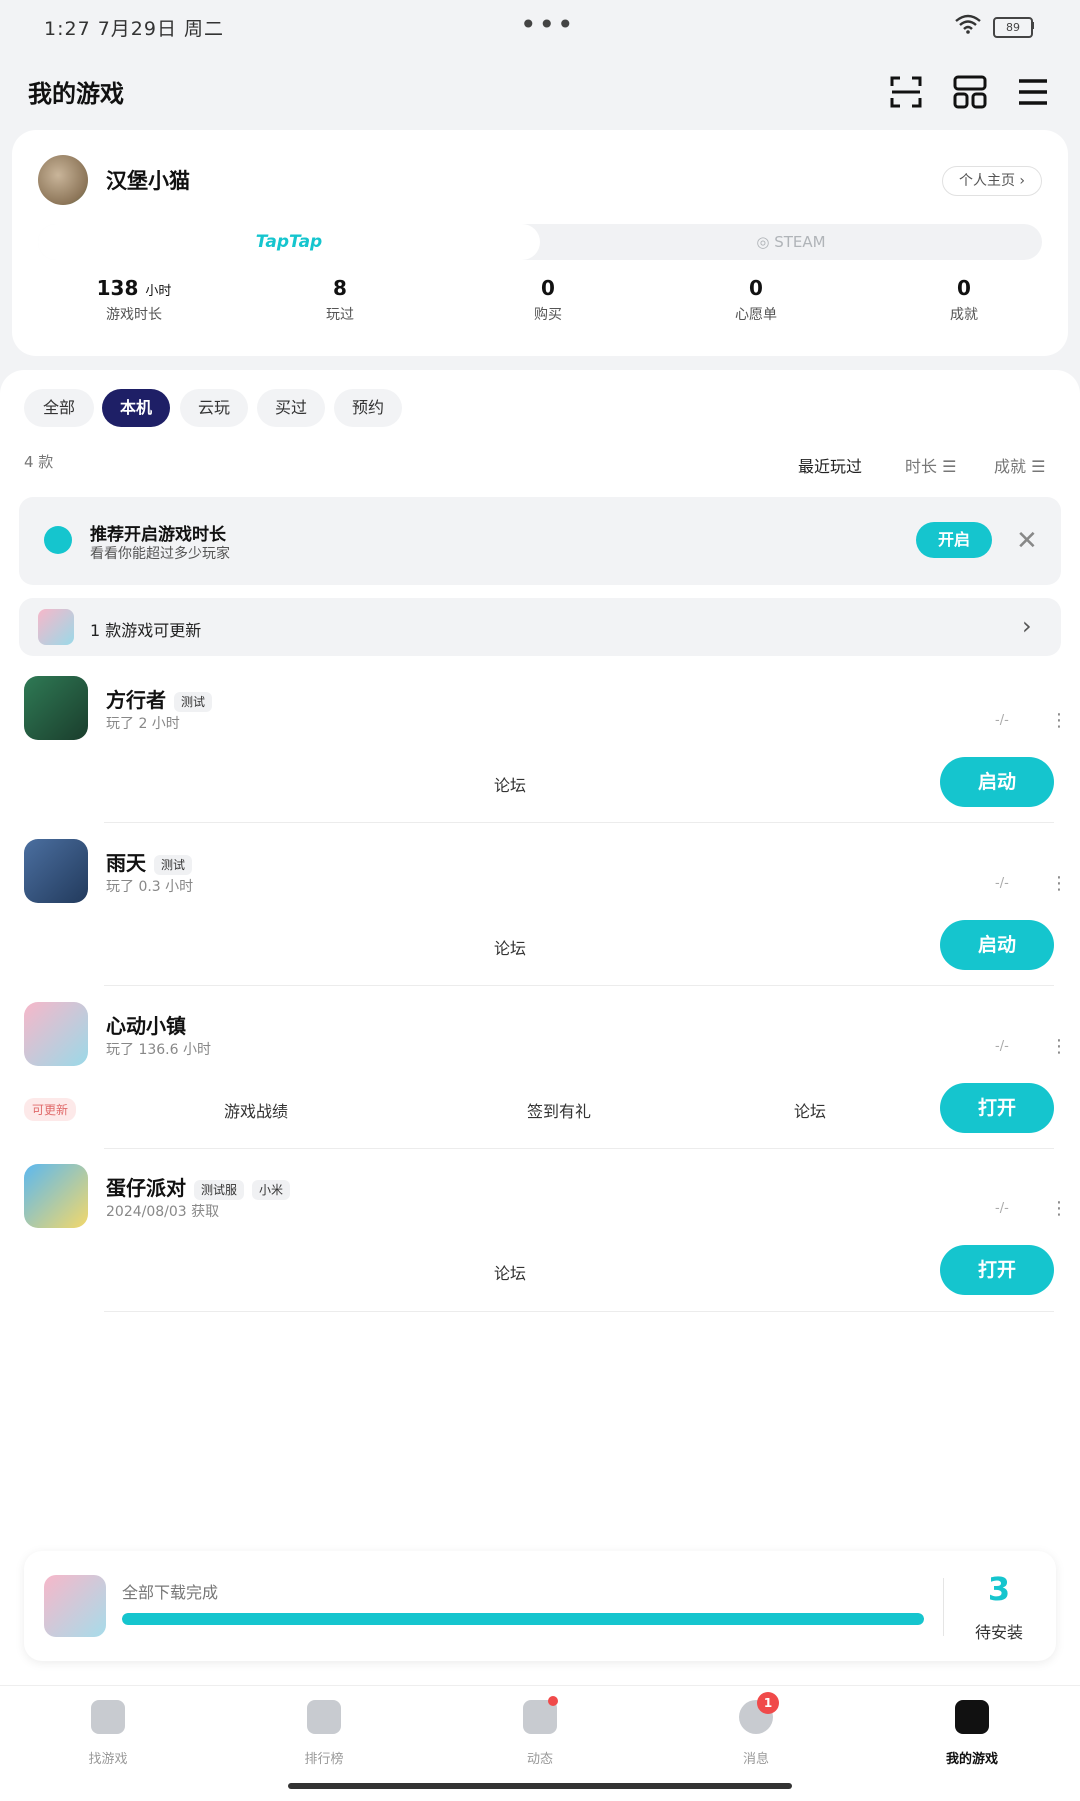  Describe the element at coordinates (971, 1759) in the screenshot. I see `nav-label: 我的游戏` at that location.